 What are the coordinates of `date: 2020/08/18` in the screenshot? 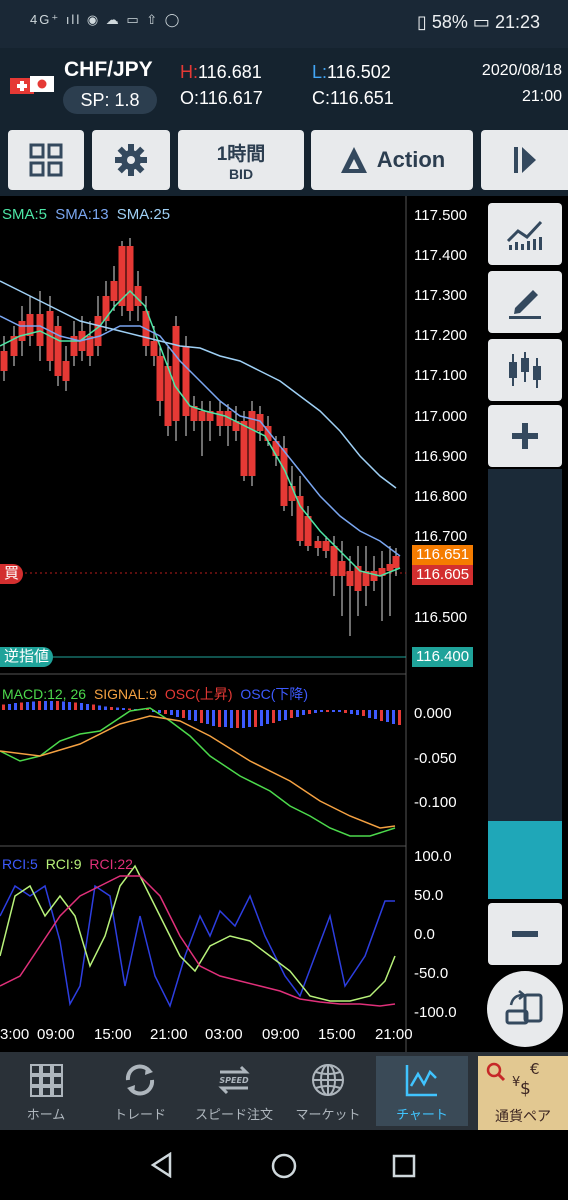 It's located at (521, 70).